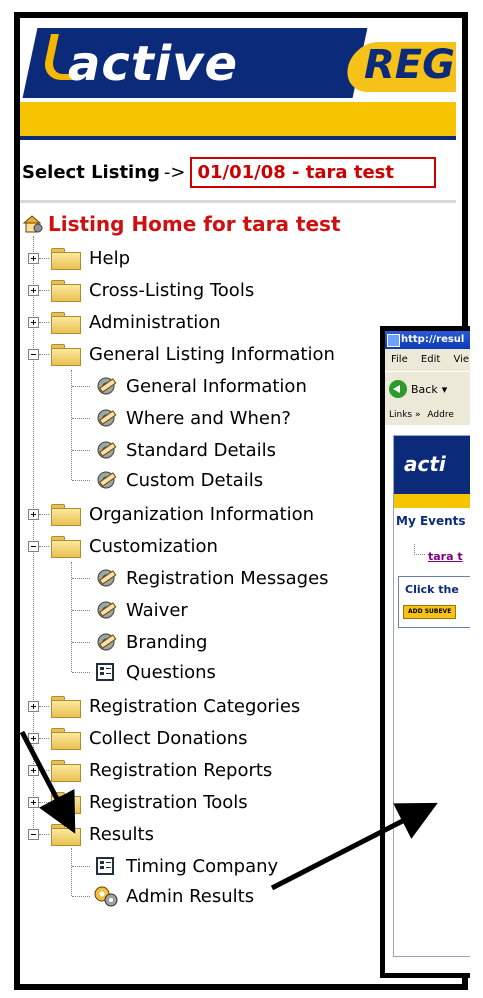 This screenshot has width=483, height=998. I want to click on tree-node-registration-tools: Registration Tools, so click(138, 802).